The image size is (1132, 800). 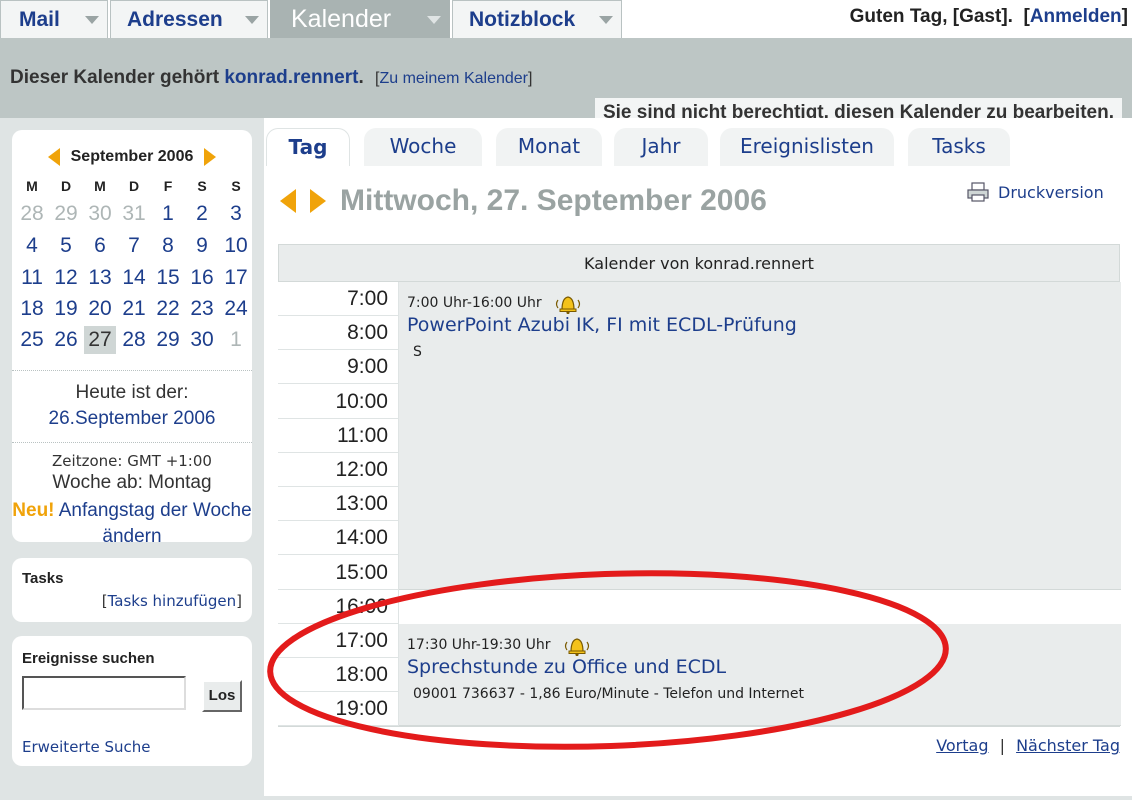 I want to click on calendar-day: 10, so click(x=236, y=246).